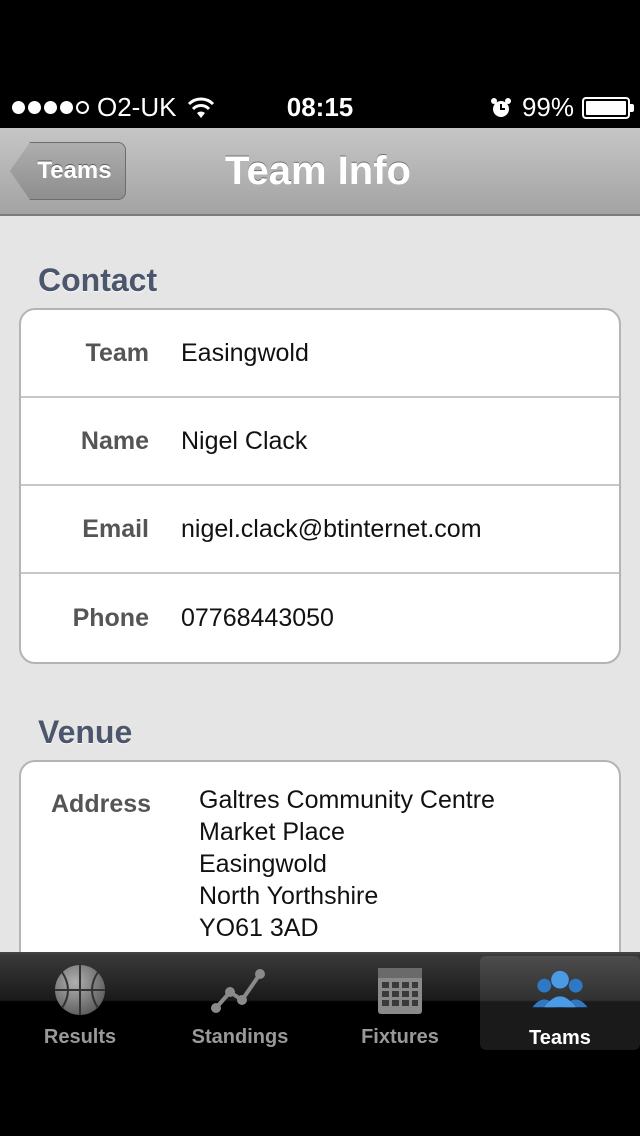 The width and height of the screenshot is (640, 1136). What do you see at coordinates (257, 618) in the screenshot?
I see `phone-link: 07768443050` at bounding box center [257, 618].